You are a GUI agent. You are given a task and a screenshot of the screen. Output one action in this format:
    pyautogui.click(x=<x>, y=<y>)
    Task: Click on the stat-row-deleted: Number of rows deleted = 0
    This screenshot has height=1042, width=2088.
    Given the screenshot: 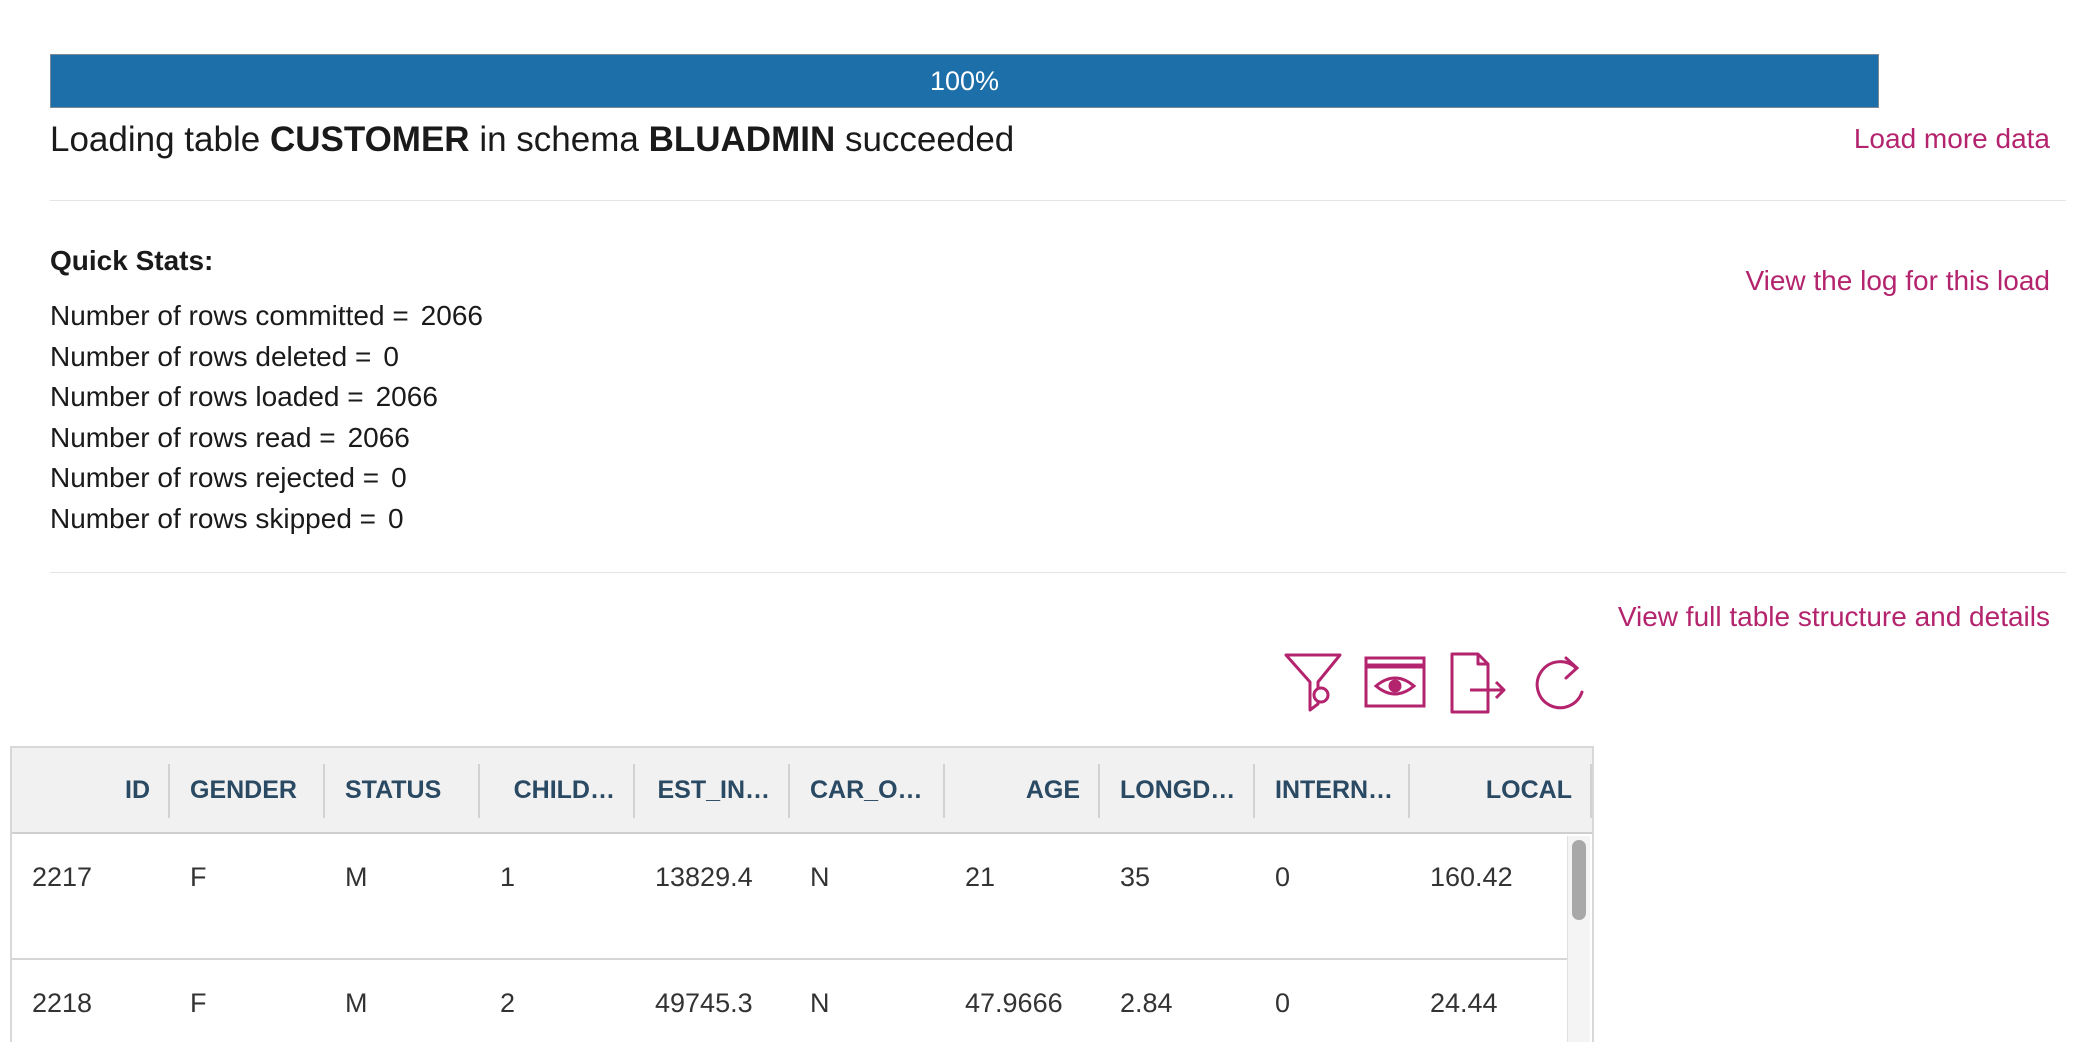 What is the action you would take?
    pyautogui.click(x=266, y=357)
    